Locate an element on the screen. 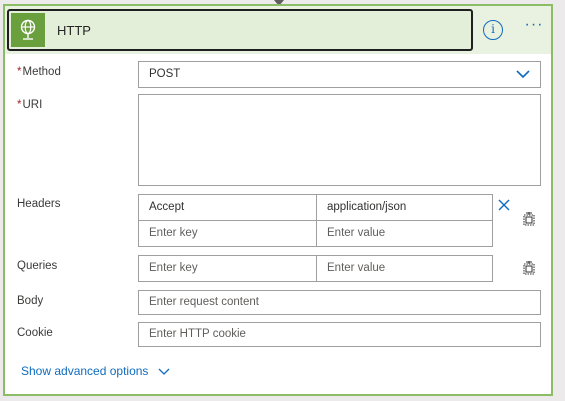 The width and height of the screenshot is (565, 401). header-value-input: Enter value is located at coordinates (404, 233).